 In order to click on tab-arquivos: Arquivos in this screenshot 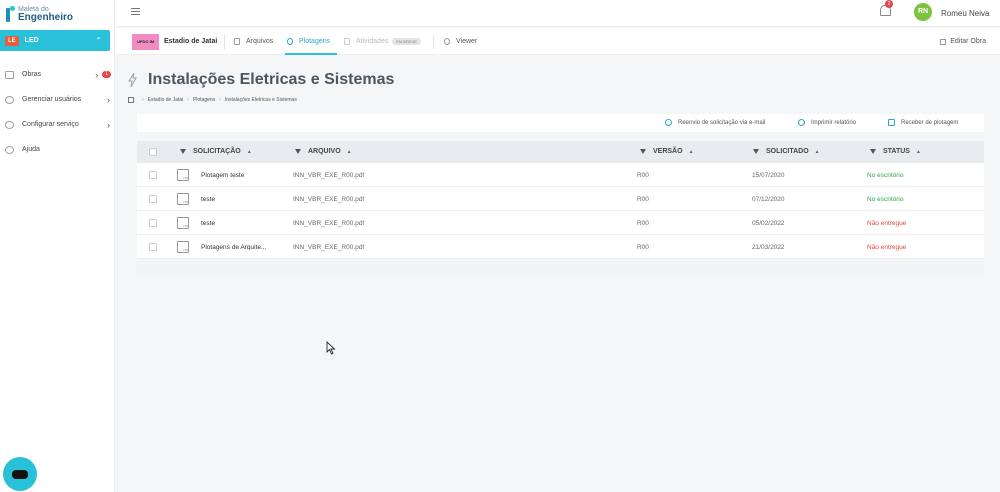, I will do `click(253, 41)`.